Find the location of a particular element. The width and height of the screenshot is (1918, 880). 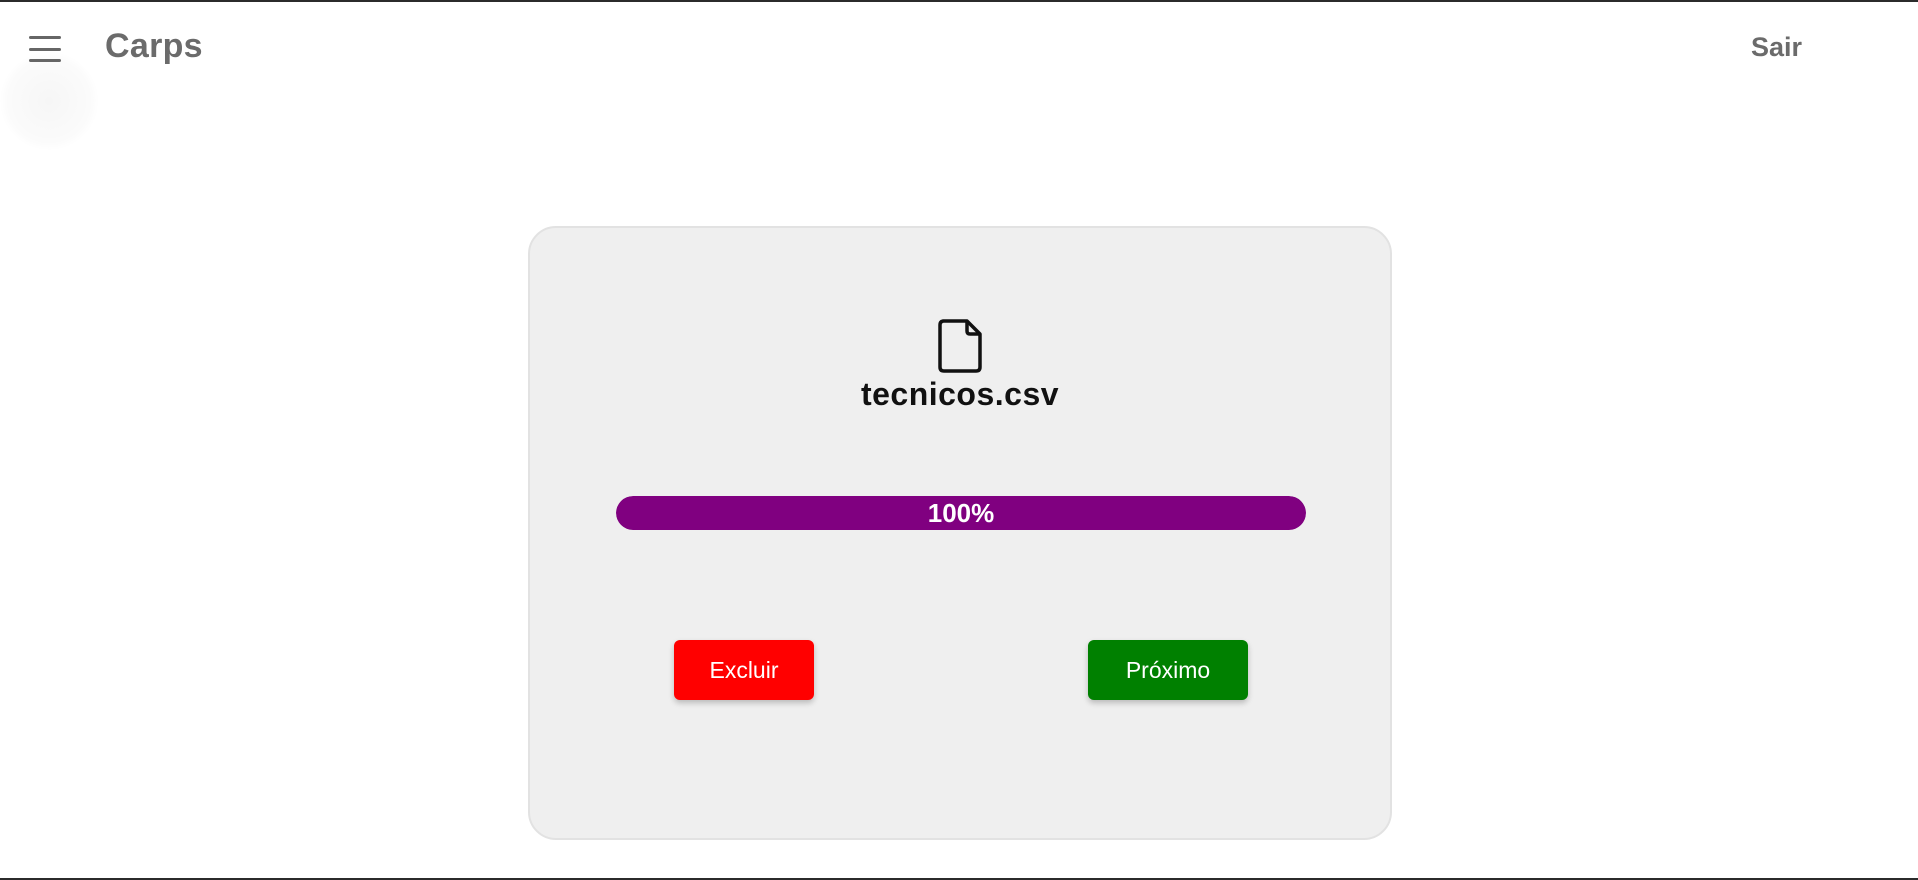

hamburger-menu-icon is located at coordinates (45, 49).